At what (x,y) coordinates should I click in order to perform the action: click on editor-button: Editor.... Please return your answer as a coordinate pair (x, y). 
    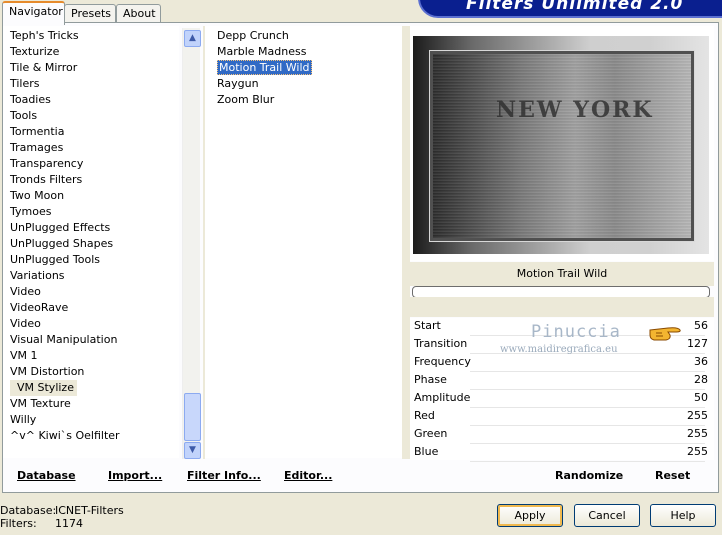
    Looking at the image, I should click on (308, 475).